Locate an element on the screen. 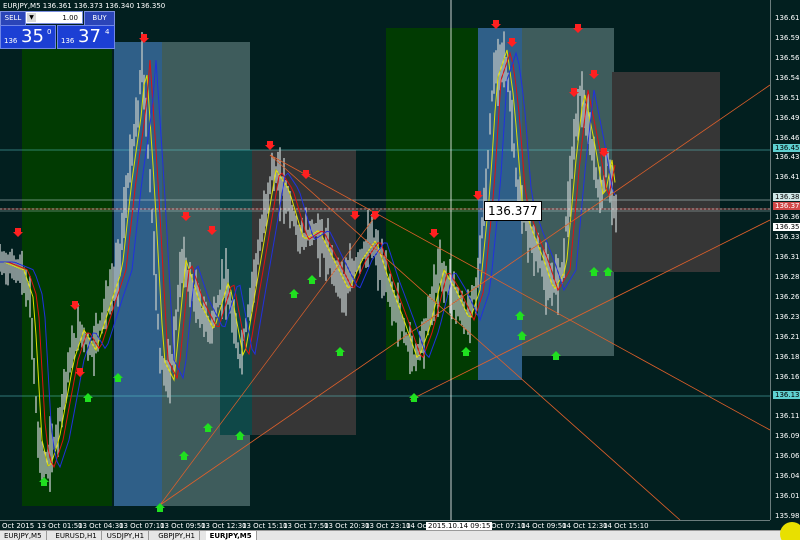 Image resolution: width=800 pixels, height=540 pixels. sell-button: SELL is located at coordinates (13, 18).